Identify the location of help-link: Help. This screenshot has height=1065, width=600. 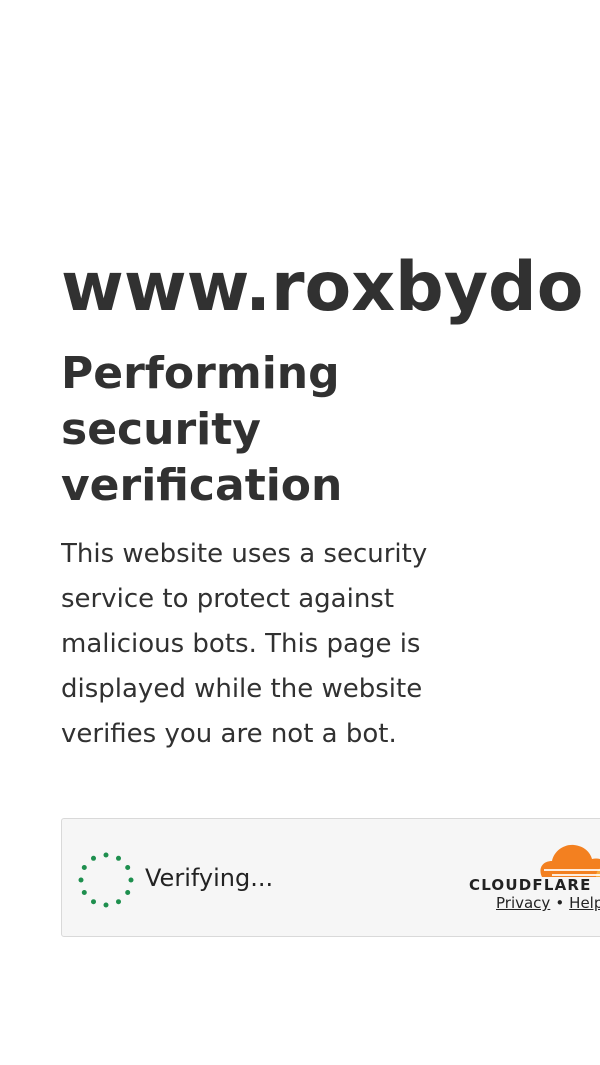
(584, 903).